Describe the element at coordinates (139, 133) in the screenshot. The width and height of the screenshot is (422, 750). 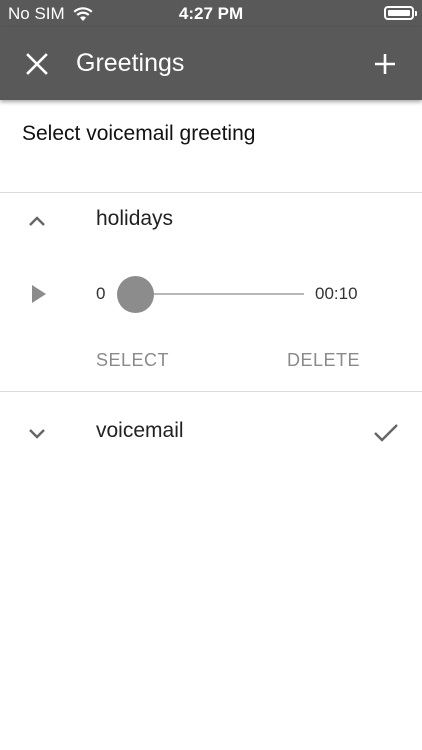
I see `section-heading: Select voicemail greeting` at that location.